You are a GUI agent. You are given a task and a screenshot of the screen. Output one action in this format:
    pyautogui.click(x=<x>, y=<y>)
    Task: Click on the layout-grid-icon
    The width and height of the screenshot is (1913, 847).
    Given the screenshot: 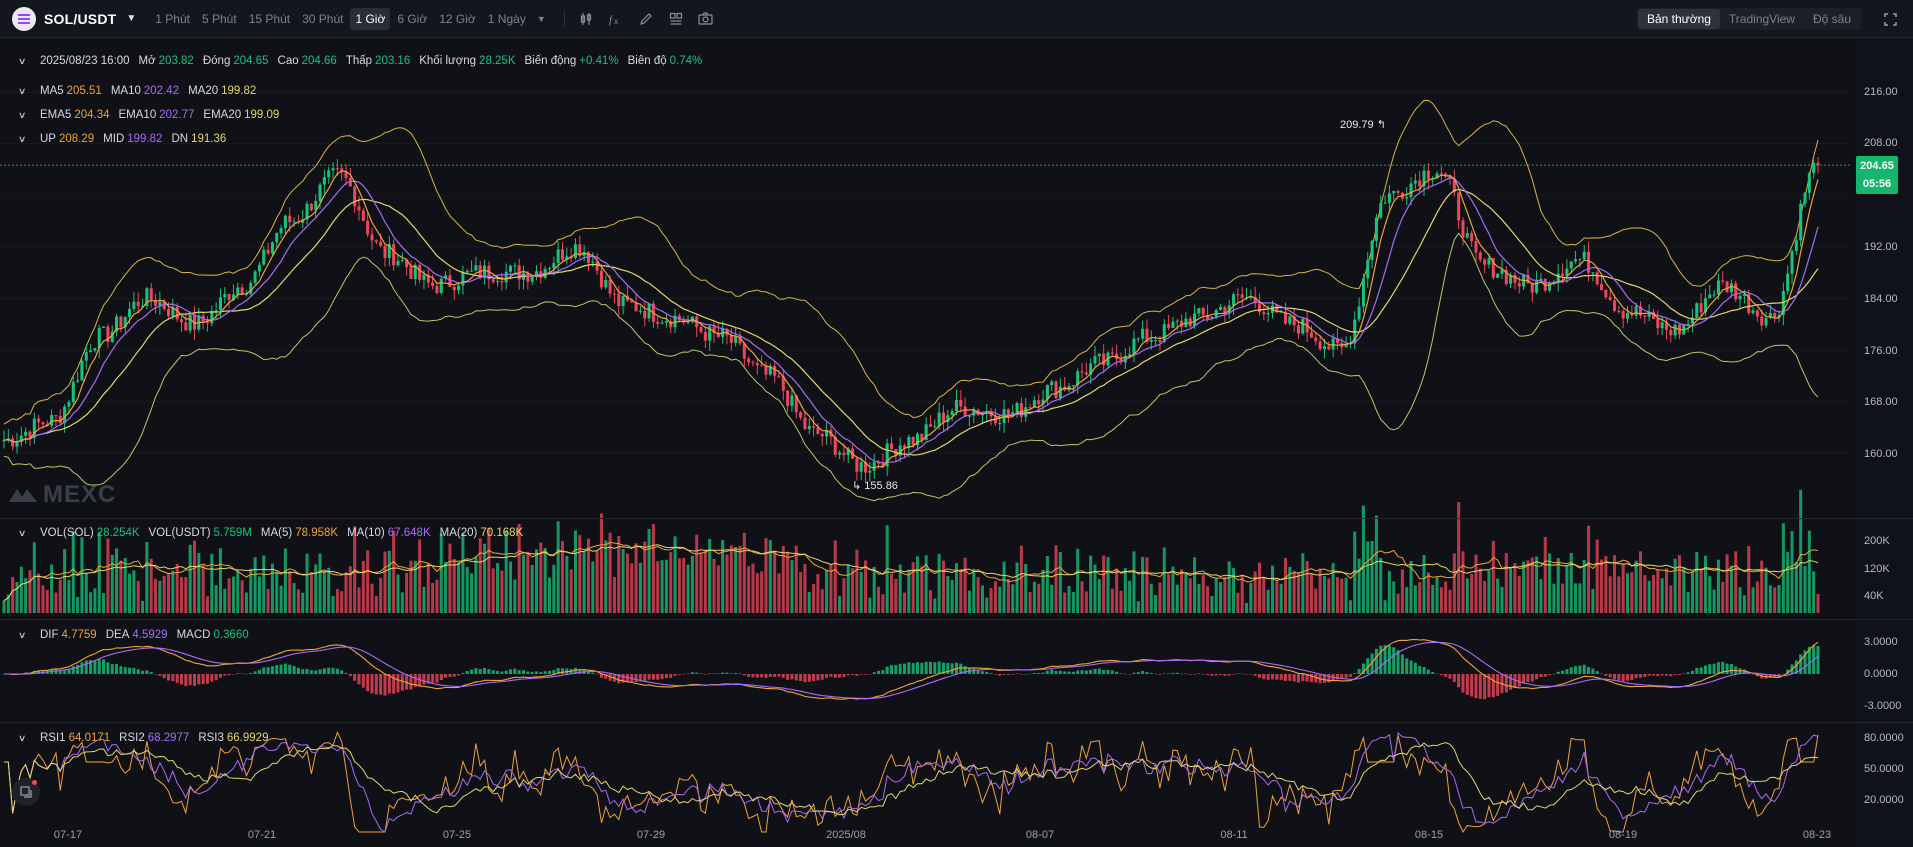 What is the action you would take?
    pyautogui.click(x=676, y=19)
    